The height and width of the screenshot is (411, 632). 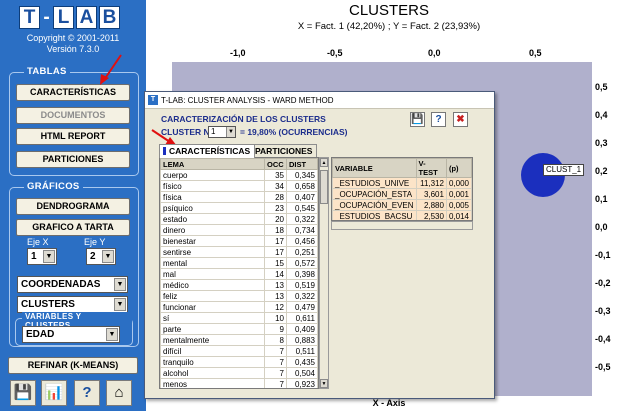 What do you see at coordinates (458, 215) in the screenshot?
I see `cell-p: 0,014` at bounding box center [458, 215].